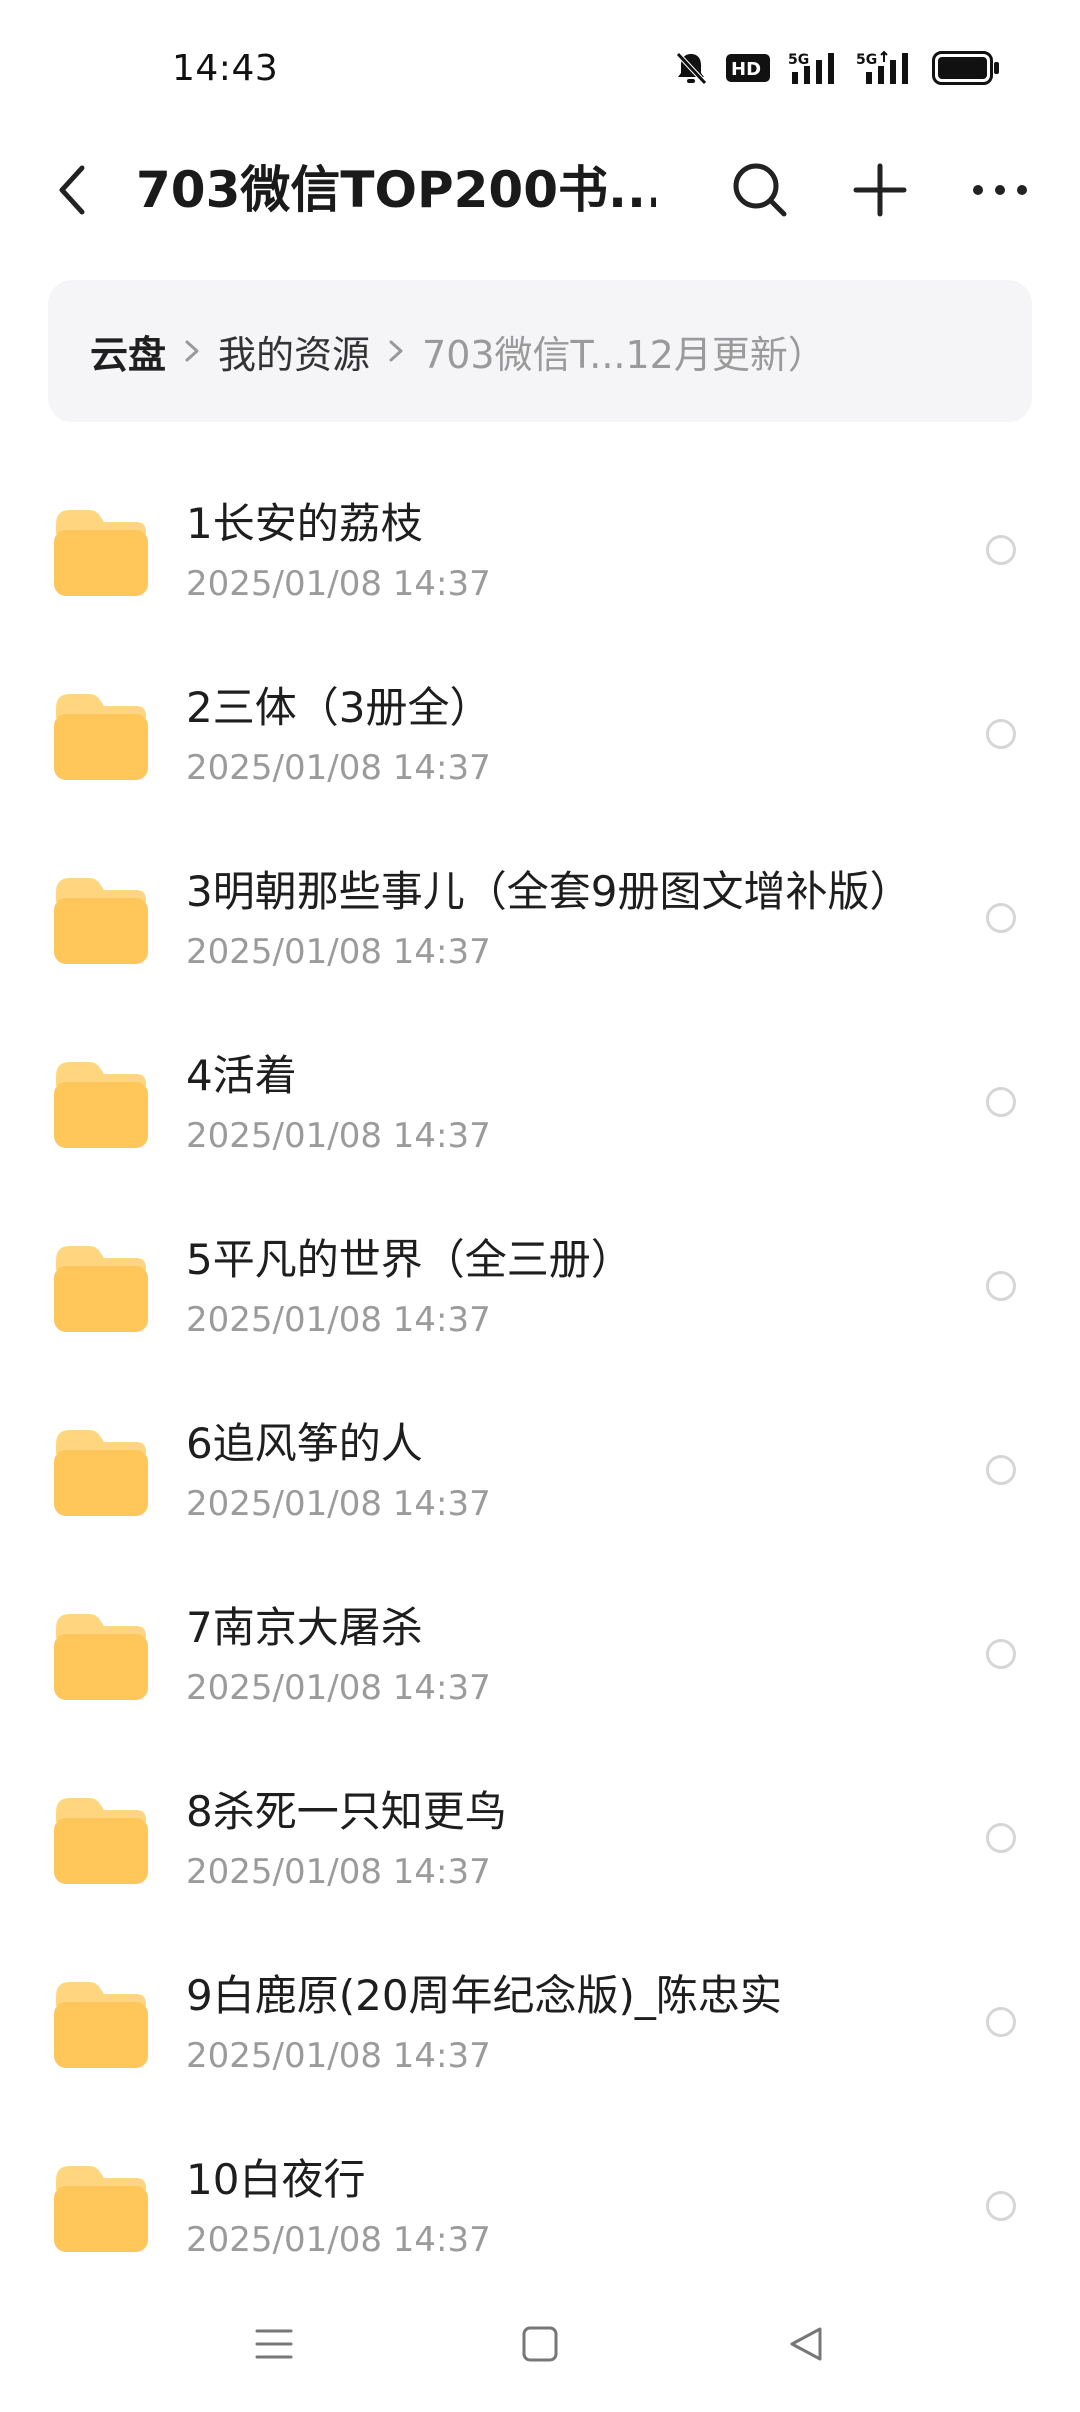 The width and height of the screenshot is (1080, 2412). Describe the element at coordinates (484, 1995) in the screenshot. I see `file-name: 9白鹿原(20周年纪念版)_陈忠实` at that location.